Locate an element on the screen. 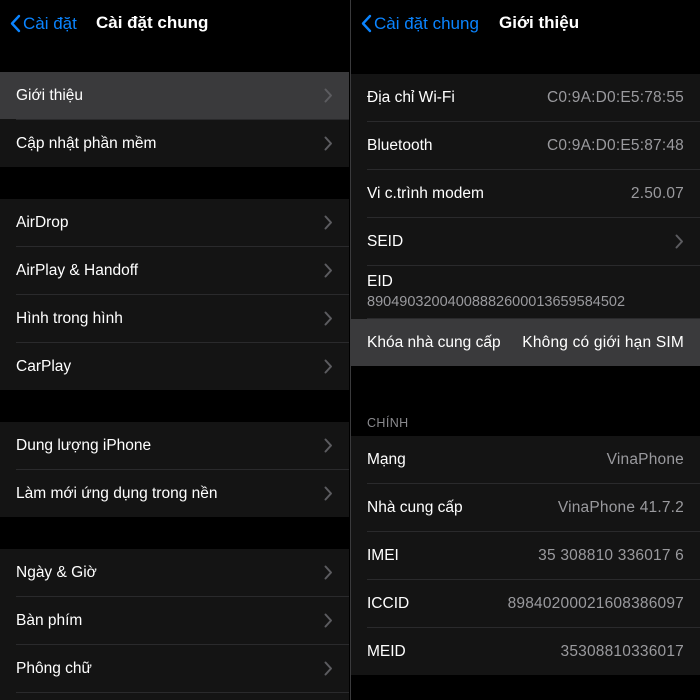 The image size is (700, 700). list-group-0: Giới thiệu Cập nhật phần mềm is located at coordinates (174, 119).